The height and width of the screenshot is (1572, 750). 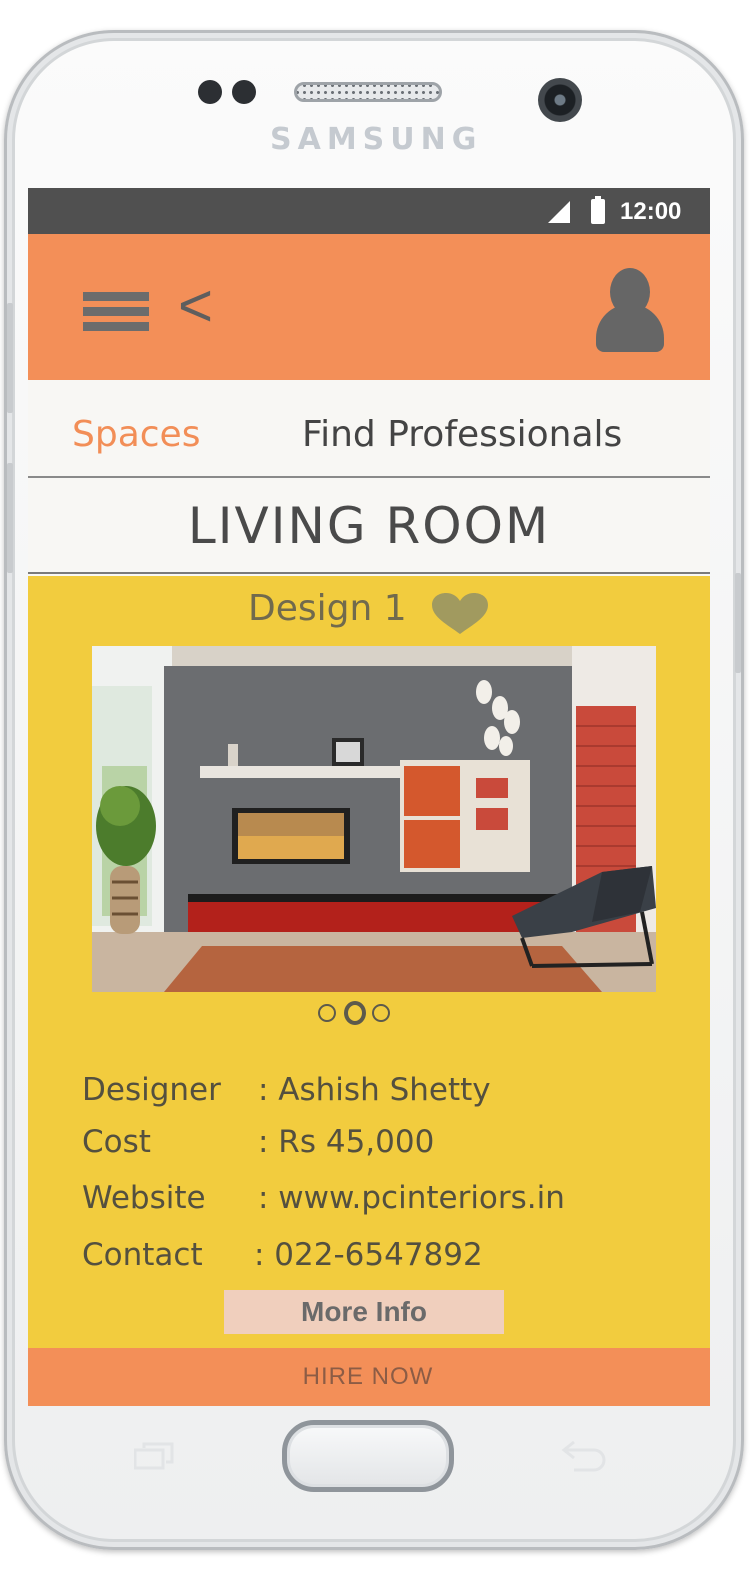 I want to click on detail-value-link: : www.pcinteriors.in, so click(x=411, y=1198).